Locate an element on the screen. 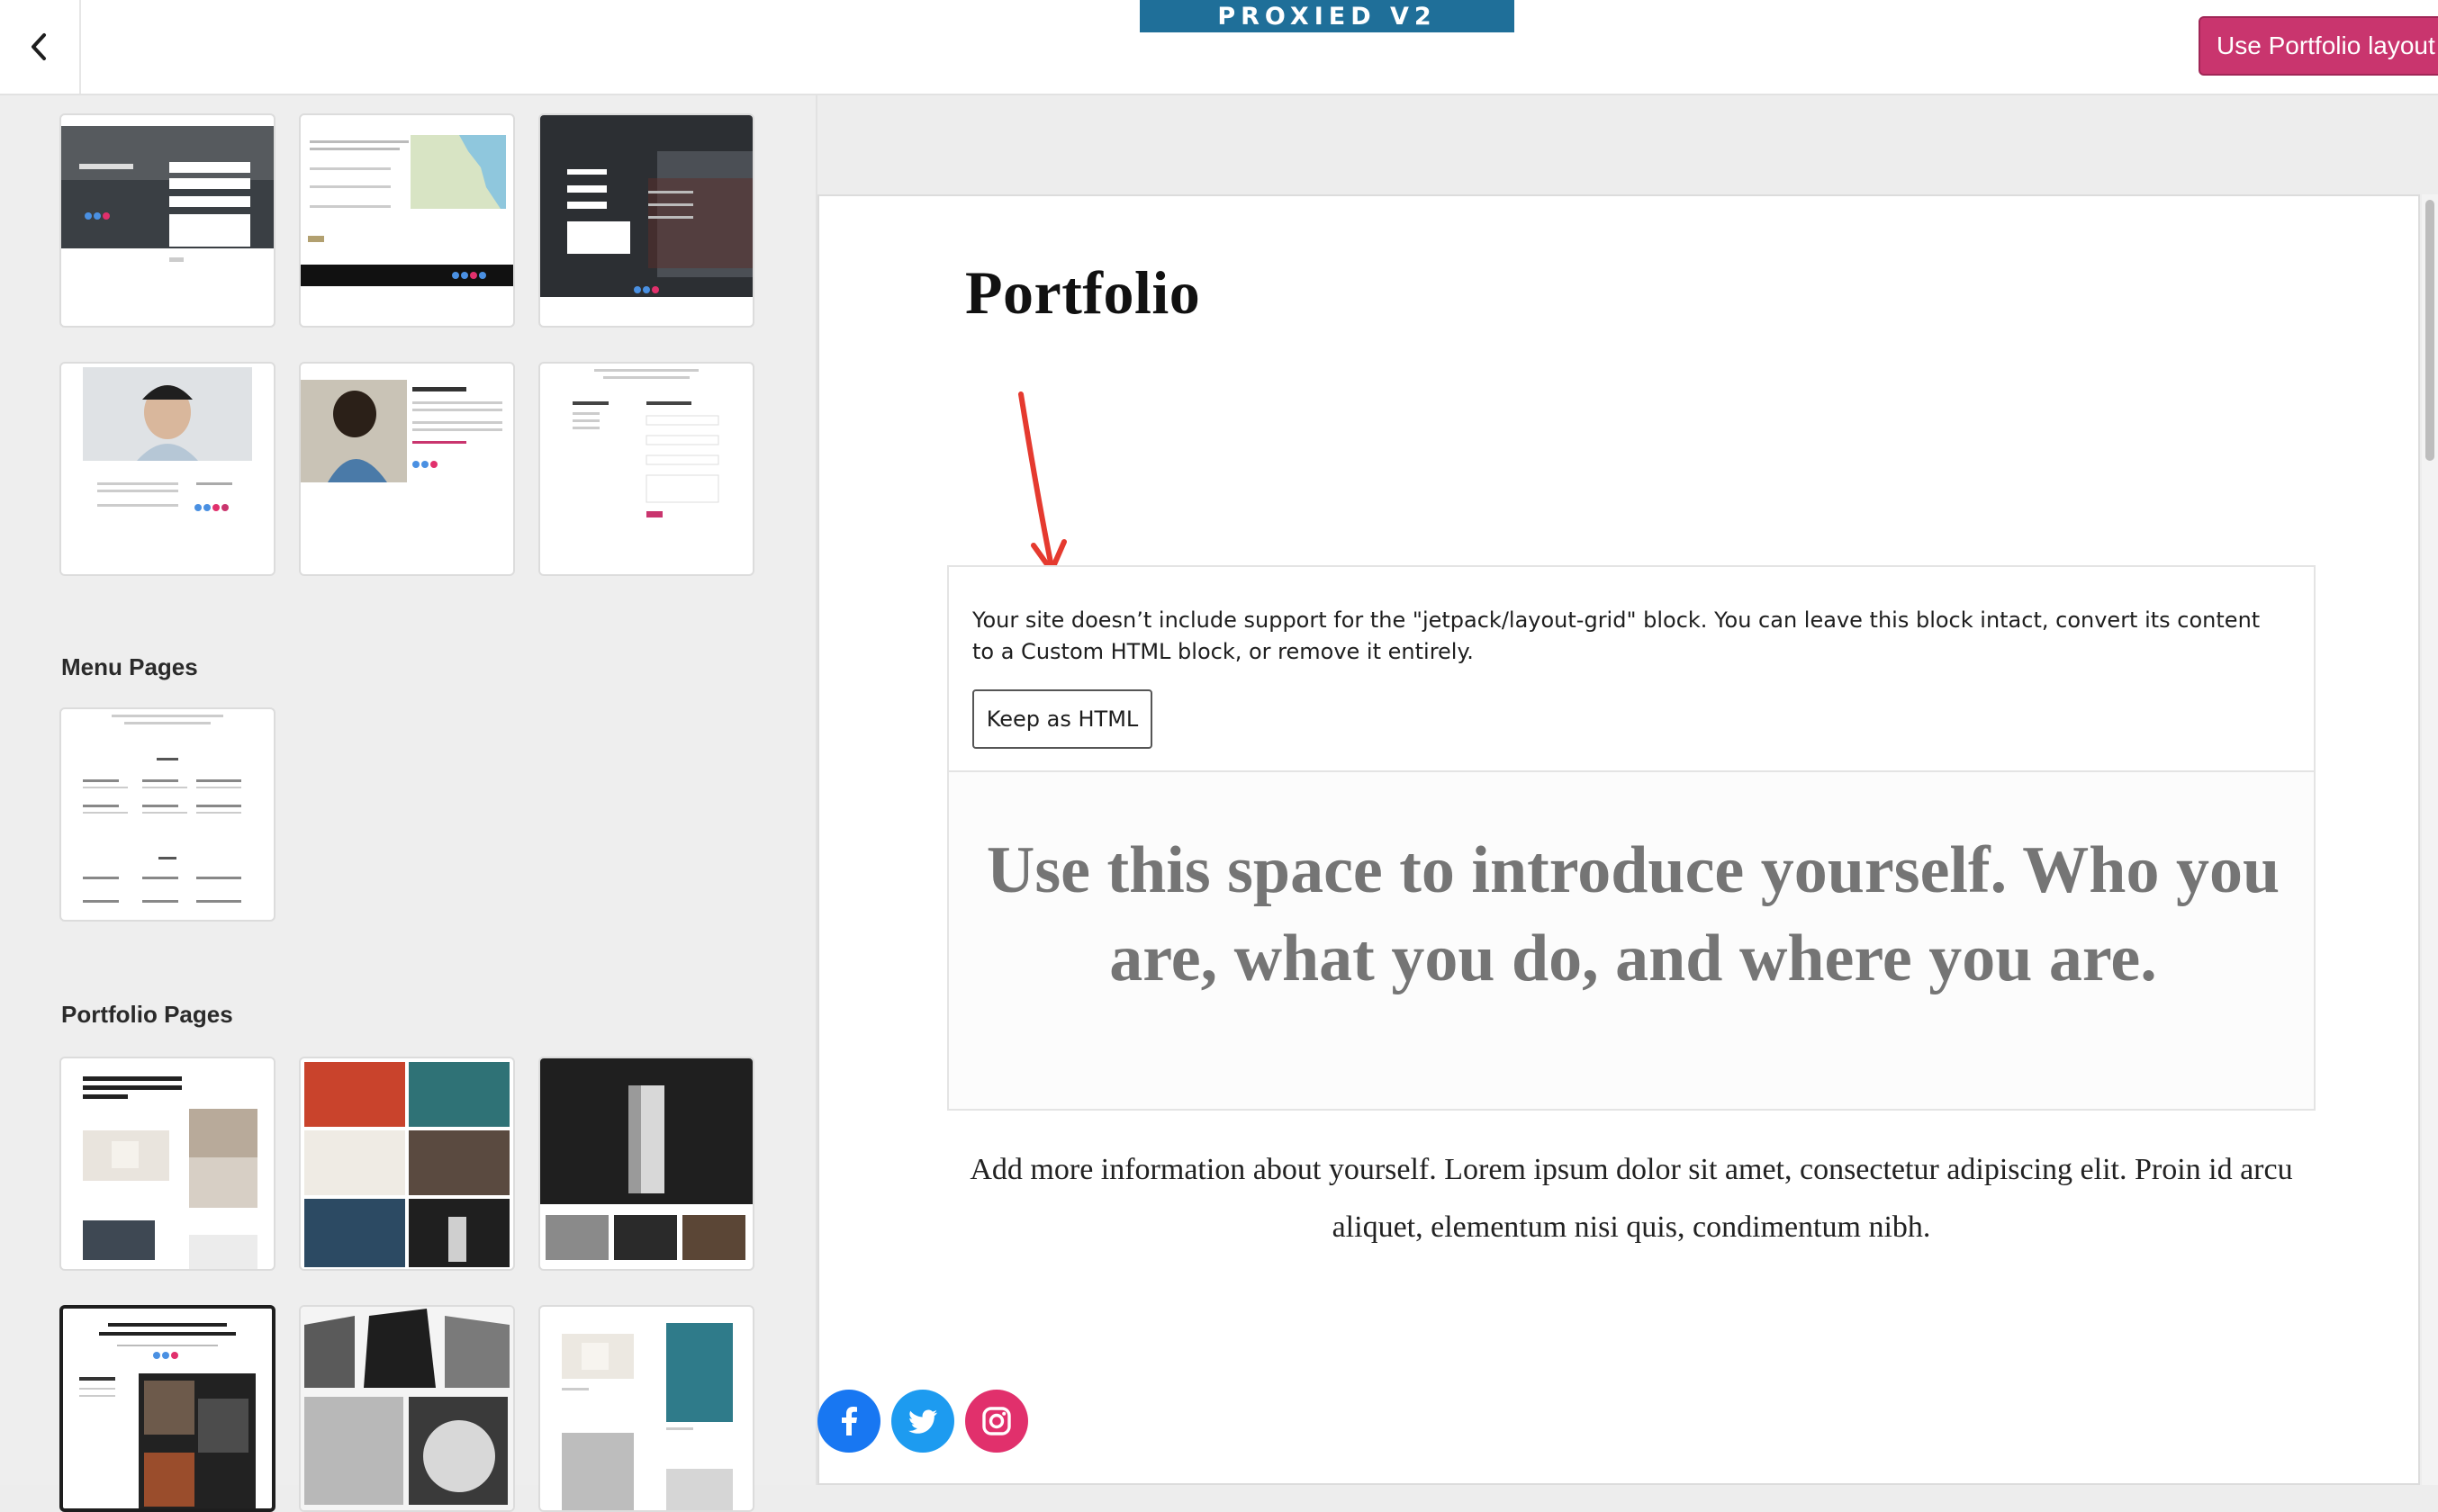 The image size is (2438, 1512). preview-scrollbar-thumb is located at coordinates (2429, 330).